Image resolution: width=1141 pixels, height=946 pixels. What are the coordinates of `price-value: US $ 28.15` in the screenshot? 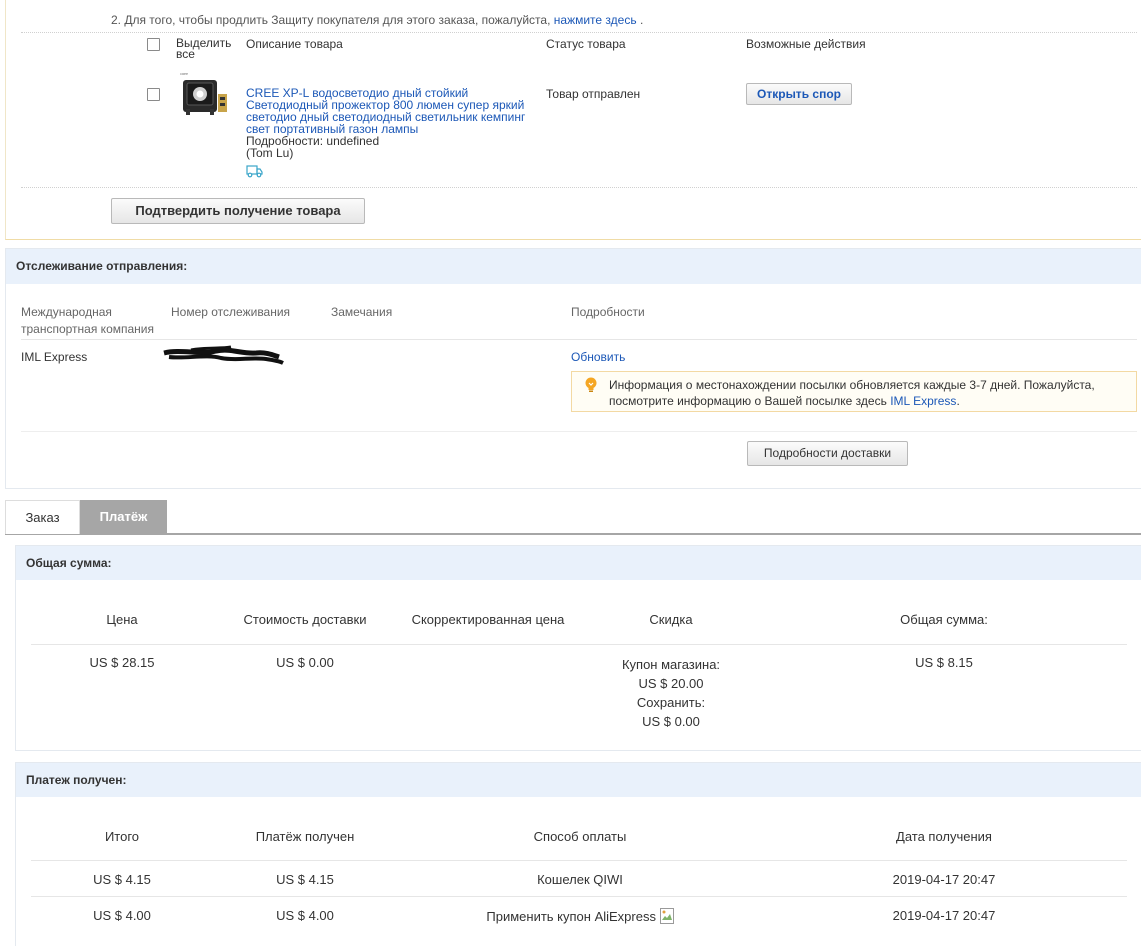 It's located at (122, 662).